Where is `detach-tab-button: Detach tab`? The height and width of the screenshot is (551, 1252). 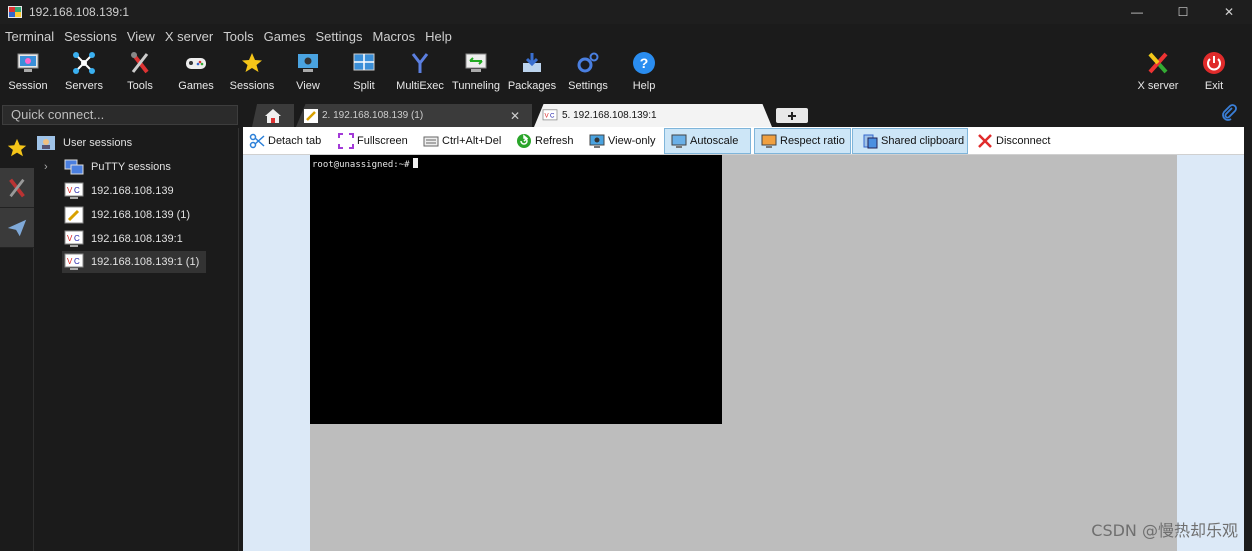
detach-tab-button: Detach tab is located at coordinates (285, 141).